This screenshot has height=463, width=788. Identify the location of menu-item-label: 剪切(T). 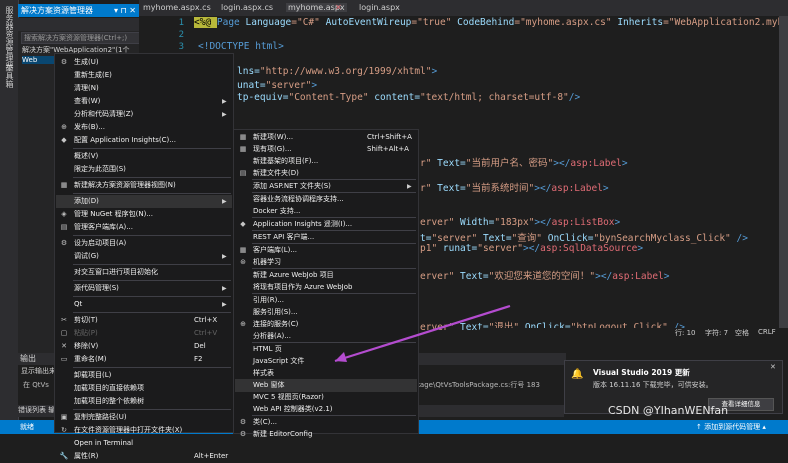
(86, 320).